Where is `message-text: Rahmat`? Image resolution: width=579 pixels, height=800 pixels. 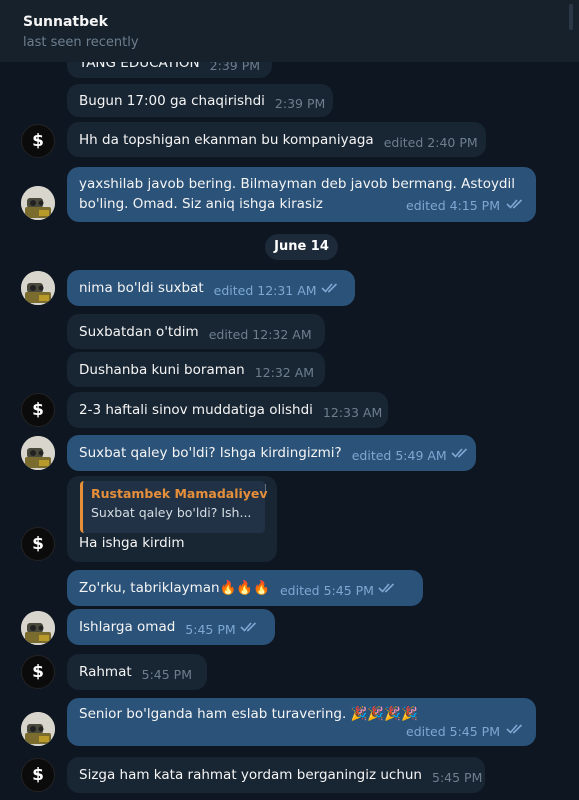
message-text: Rahmat is located at coordinates (105, 672).